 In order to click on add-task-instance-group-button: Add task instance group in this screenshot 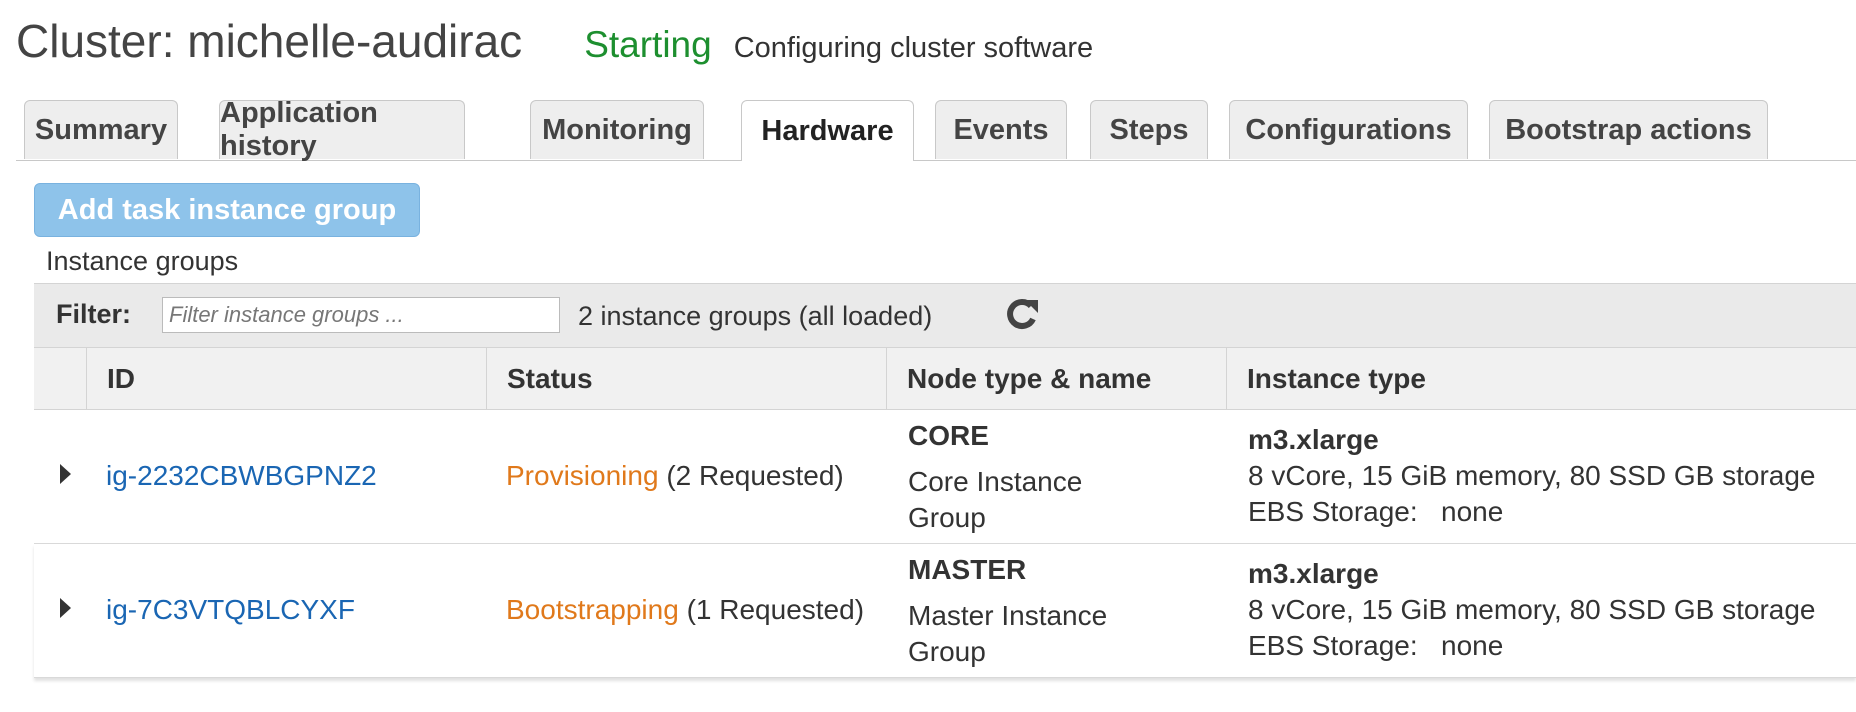, I will do `click(227, 210)`.